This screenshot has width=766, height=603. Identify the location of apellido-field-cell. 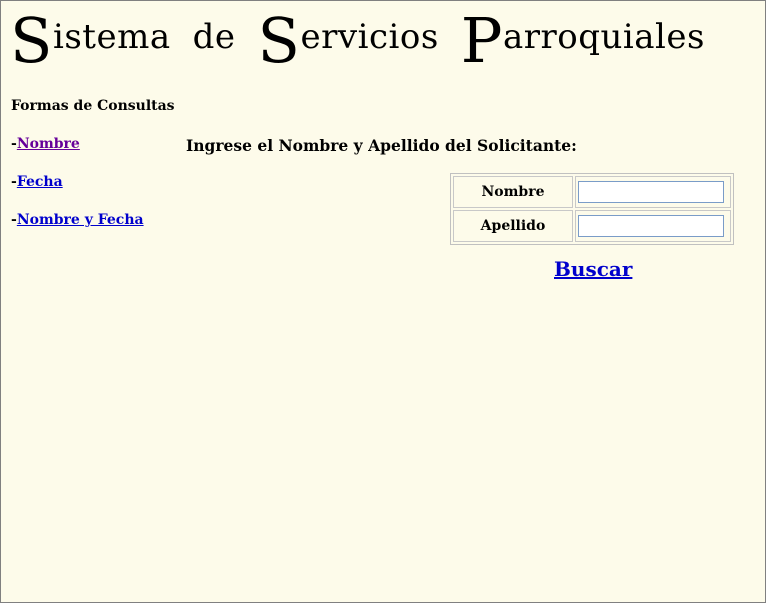
(653, 226).